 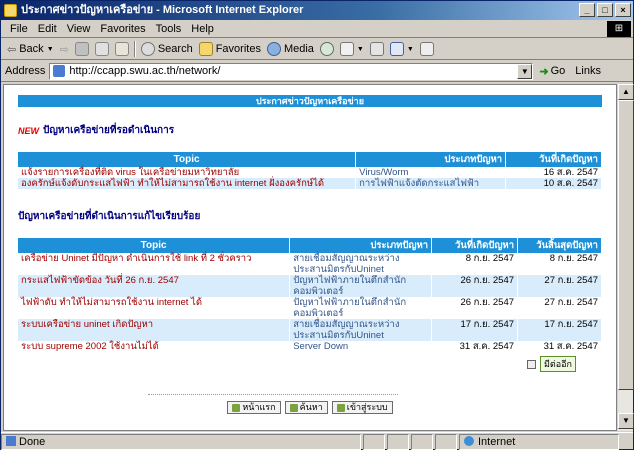 I want to click on edit-icon, so click(x=396, y=49).